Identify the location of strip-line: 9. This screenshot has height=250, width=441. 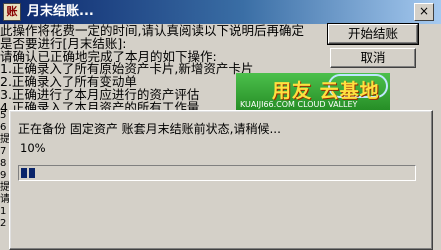
(3, 175).